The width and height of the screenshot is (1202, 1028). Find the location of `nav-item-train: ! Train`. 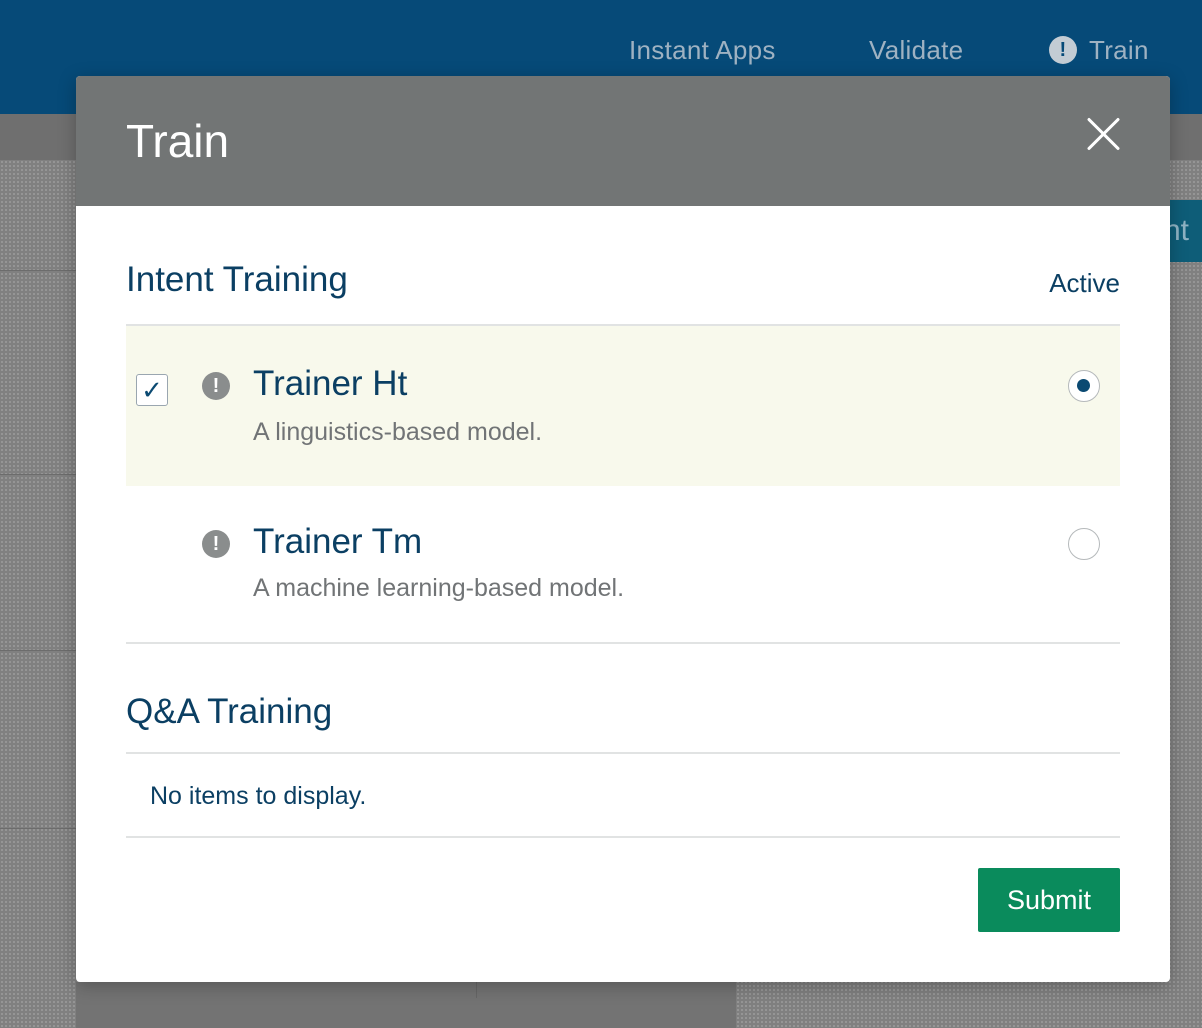

nav-item-train: ! Train is located at coordinates (1099, 50).